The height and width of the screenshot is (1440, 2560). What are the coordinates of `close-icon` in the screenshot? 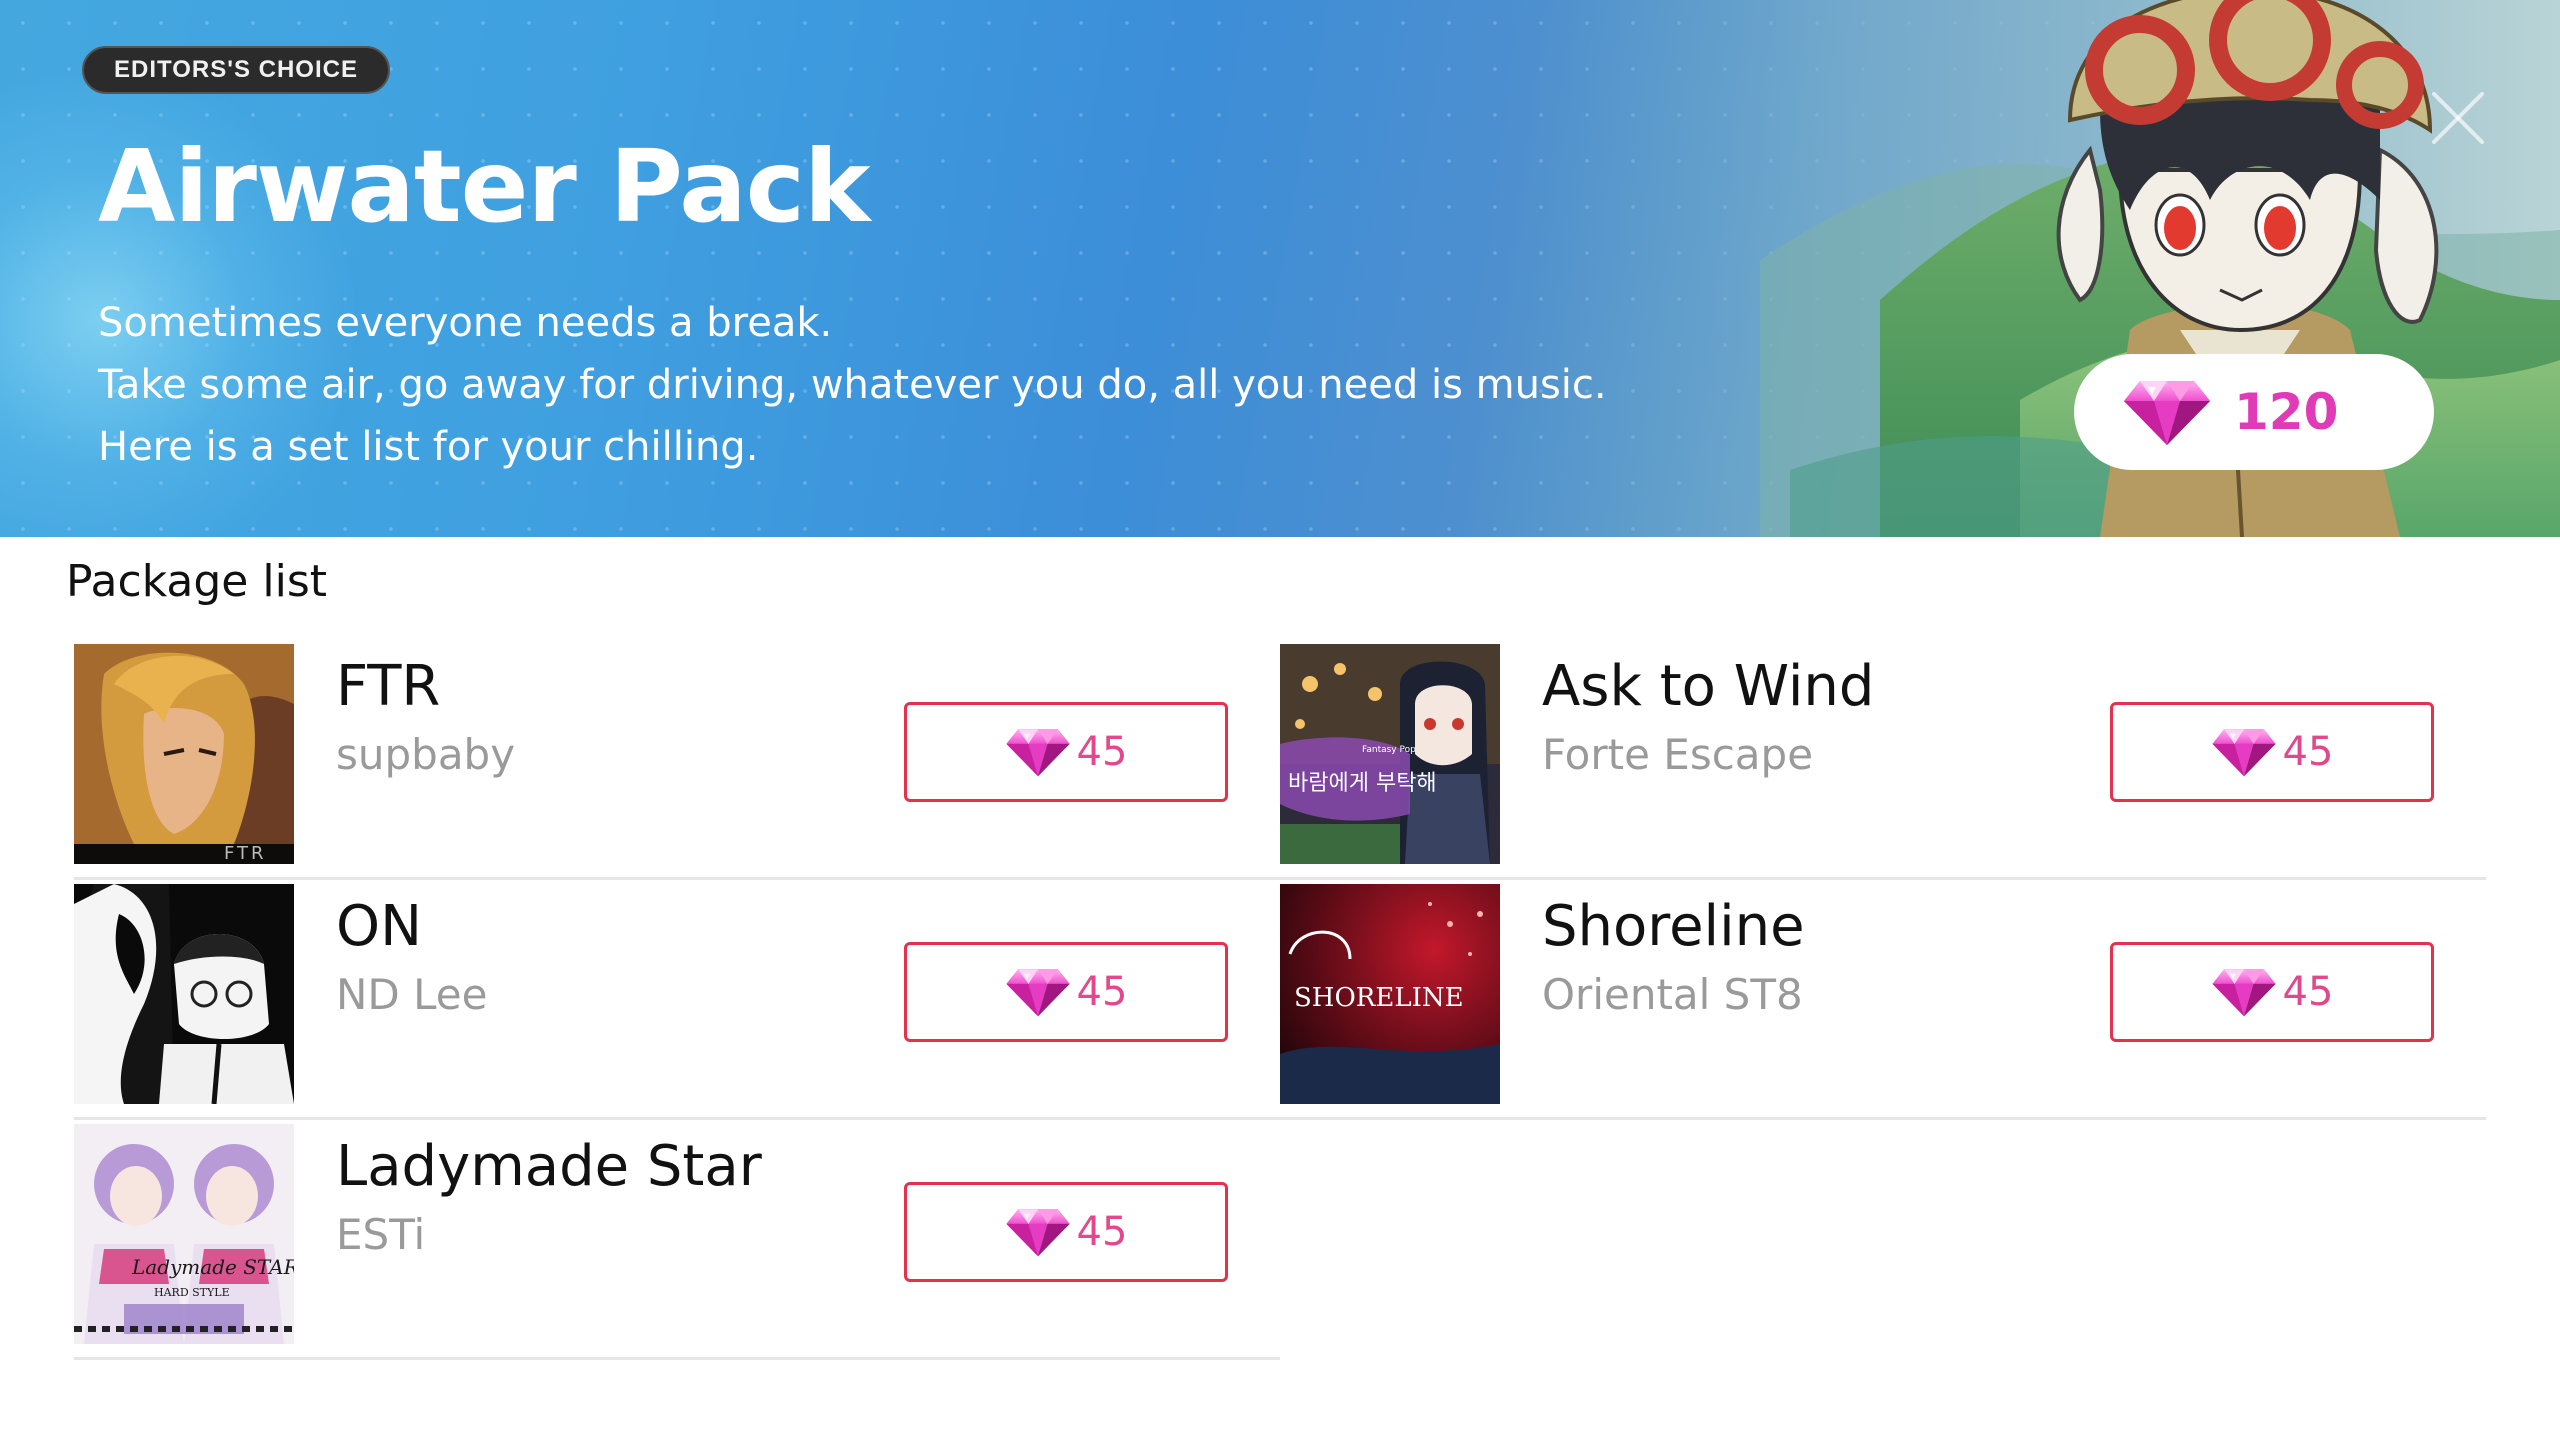 It's located at (2458, 118).